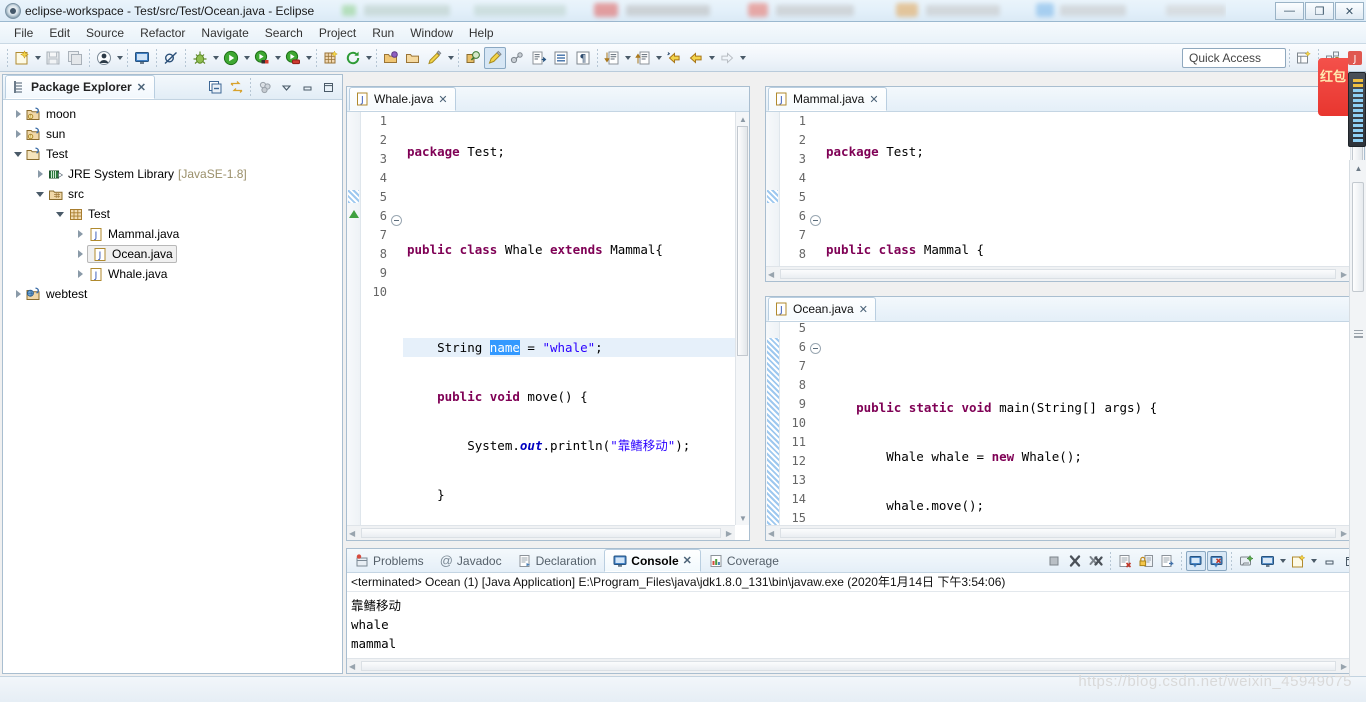 Image resolution: width=1366 pixels, height=702 pixels. What do you see at coordinates (368, 58) in the screenshot?
I see `refresh-dropdown-icon` at bounding box center [368, 58].